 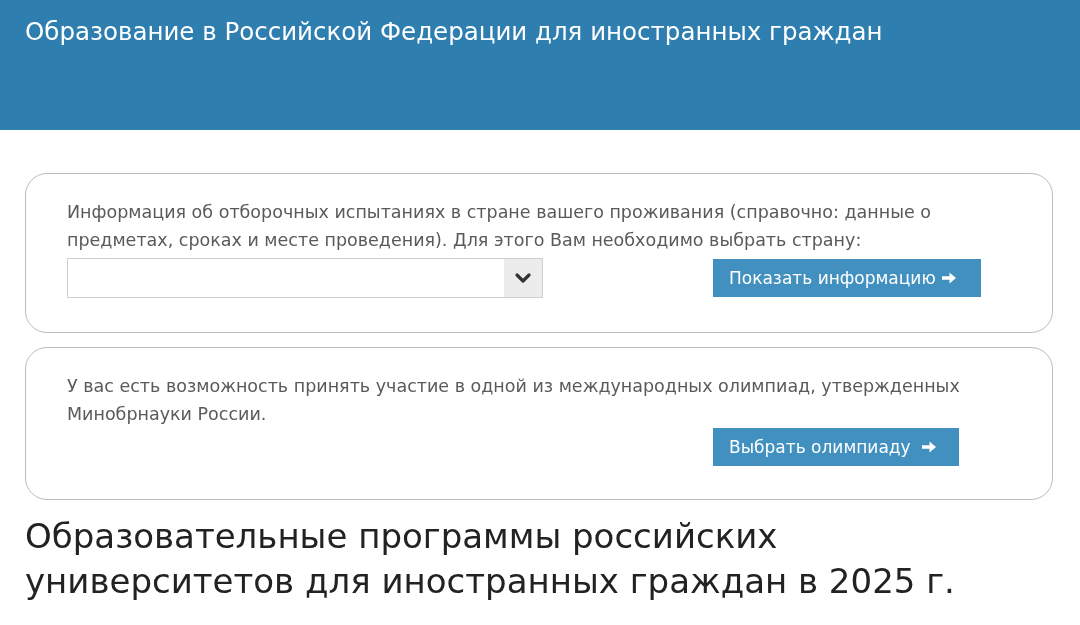 What do you see at coordinates (454, 32) in the screenshot?
I see `site-title: Образование в Российской Федерации для иностранных граждан` at bounding box center [454, 32].